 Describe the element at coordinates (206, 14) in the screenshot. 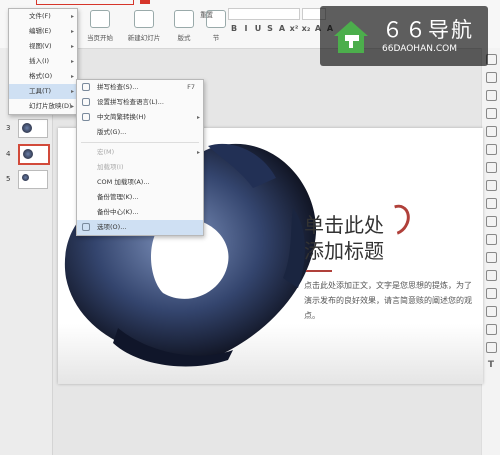

I see `reset-button: 重置` at that location.